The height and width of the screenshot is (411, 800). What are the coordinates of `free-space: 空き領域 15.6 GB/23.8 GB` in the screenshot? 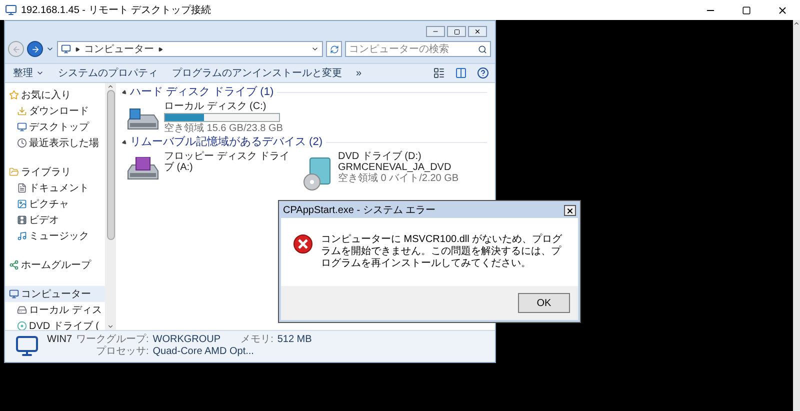 It's located at (224, 128).